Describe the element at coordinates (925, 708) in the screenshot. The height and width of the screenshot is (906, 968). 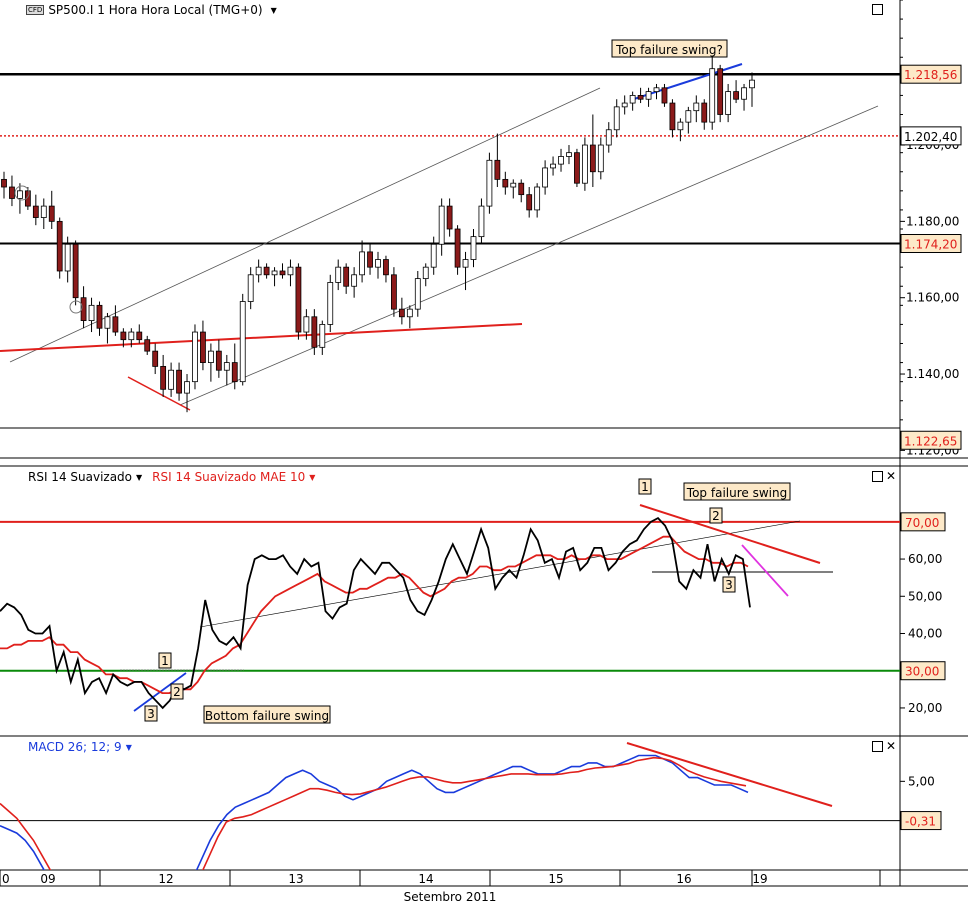
I see `rsi-y-tick-label: 20,00` at that location.